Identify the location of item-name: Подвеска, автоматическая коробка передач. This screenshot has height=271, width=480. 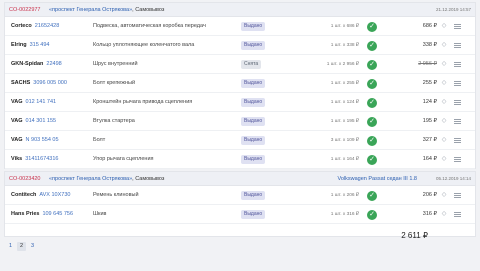
(149, 26).